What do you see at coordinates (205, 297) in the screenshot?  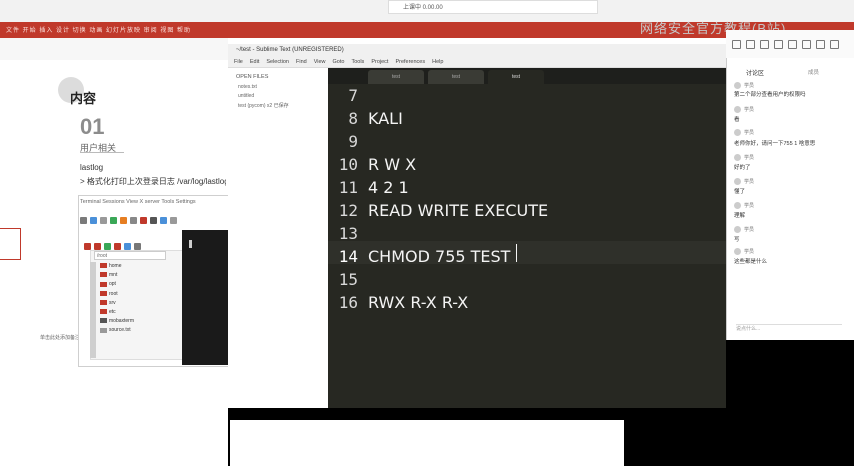 I see `terminal-pane` at bounding box center [205, 297].